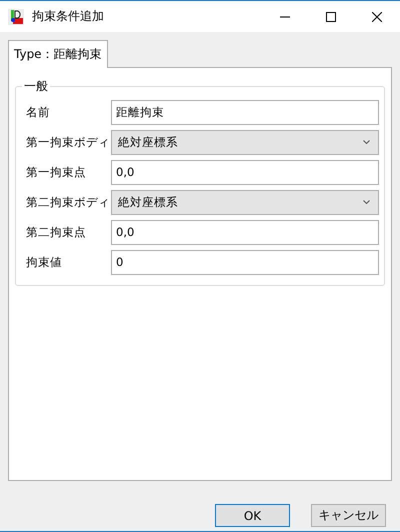 The image size is (400, 532). I want to click on tab: Type：距離拘束, so click(58, 54).